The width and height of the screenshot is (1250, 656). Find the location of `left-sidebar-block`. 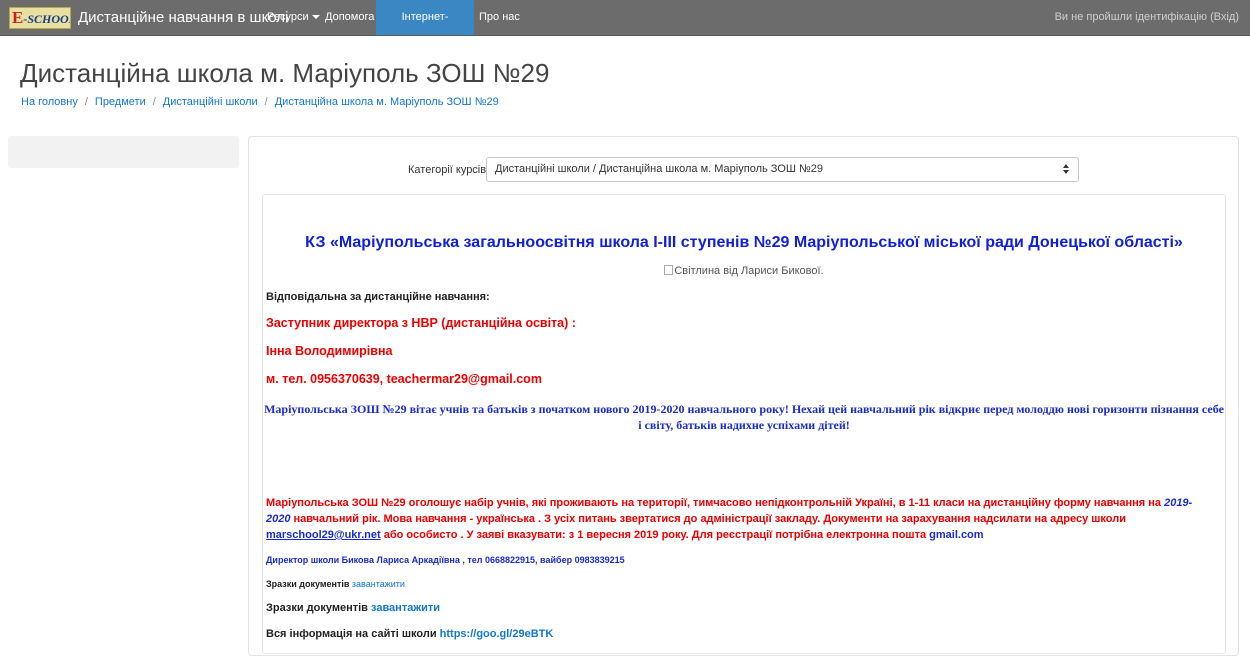

left-sidebar-block is located at coordinates (123, 152).